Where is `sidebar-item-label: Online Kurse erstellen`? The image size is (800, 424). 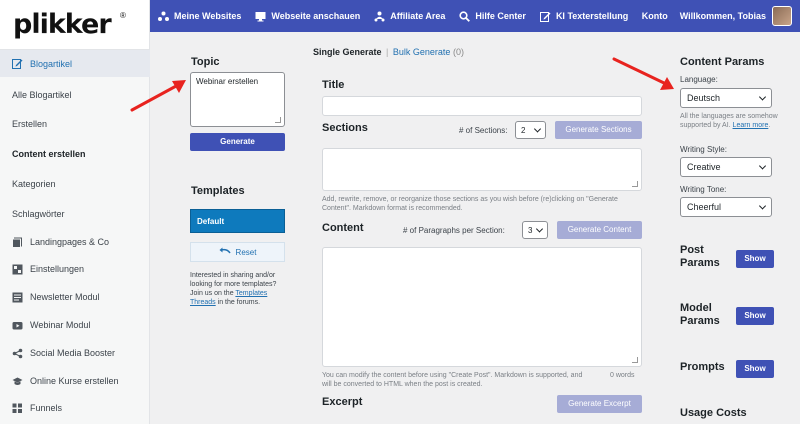
sidebar-item-label: Online Kurse erstellen is located at coordinates (74, 381).